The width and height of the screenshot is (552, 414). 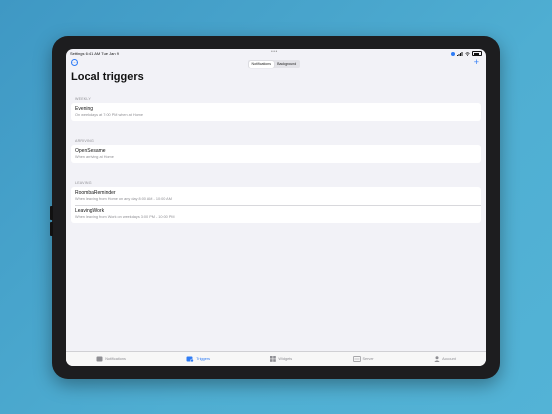 I want to click on widgets-icon, so click(x=273, y=359).